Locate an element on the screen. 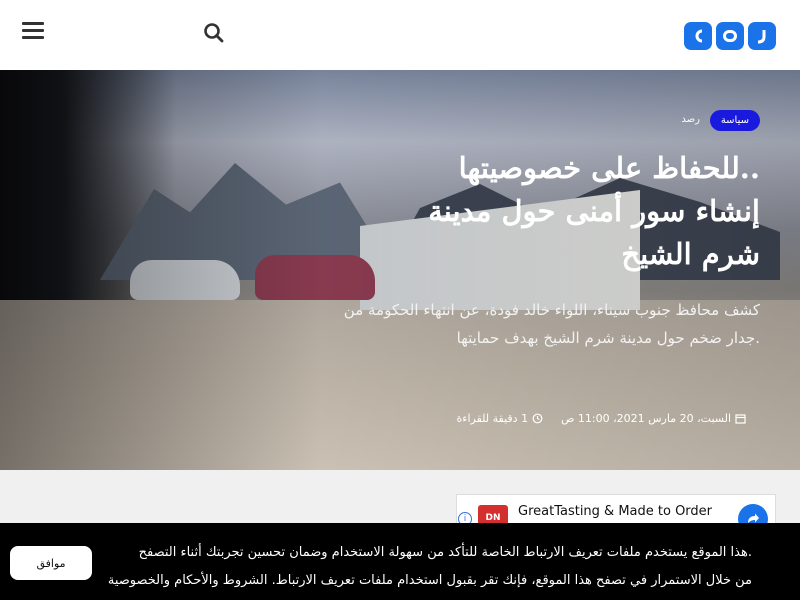 The height and width of the screenshot is (600, 800). logo-letter-3: ر is located at coordinates (762, 36).